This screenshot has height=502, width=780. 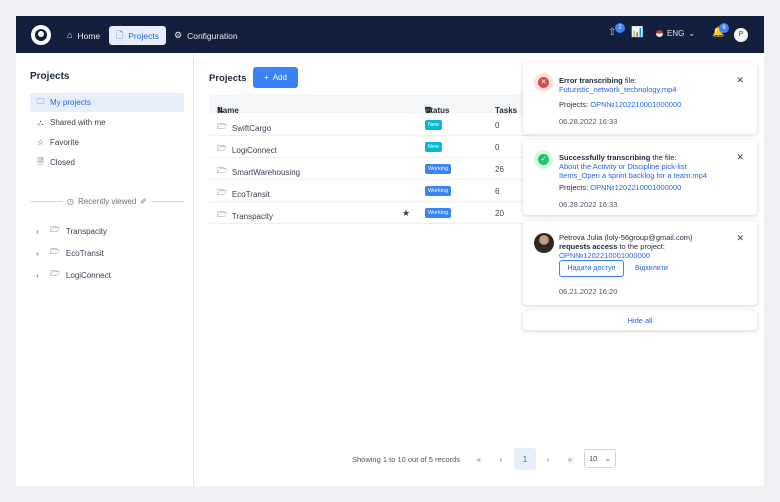 What do you see at coordinates (120, 35) in the screenshot?
I see `document-icon: 🗋` at bounding box center [120, 35].